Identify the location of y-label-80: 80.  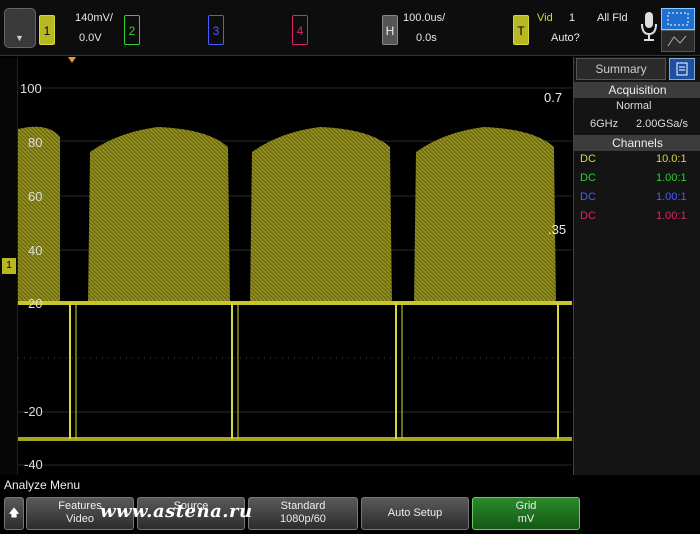
(35, 142).